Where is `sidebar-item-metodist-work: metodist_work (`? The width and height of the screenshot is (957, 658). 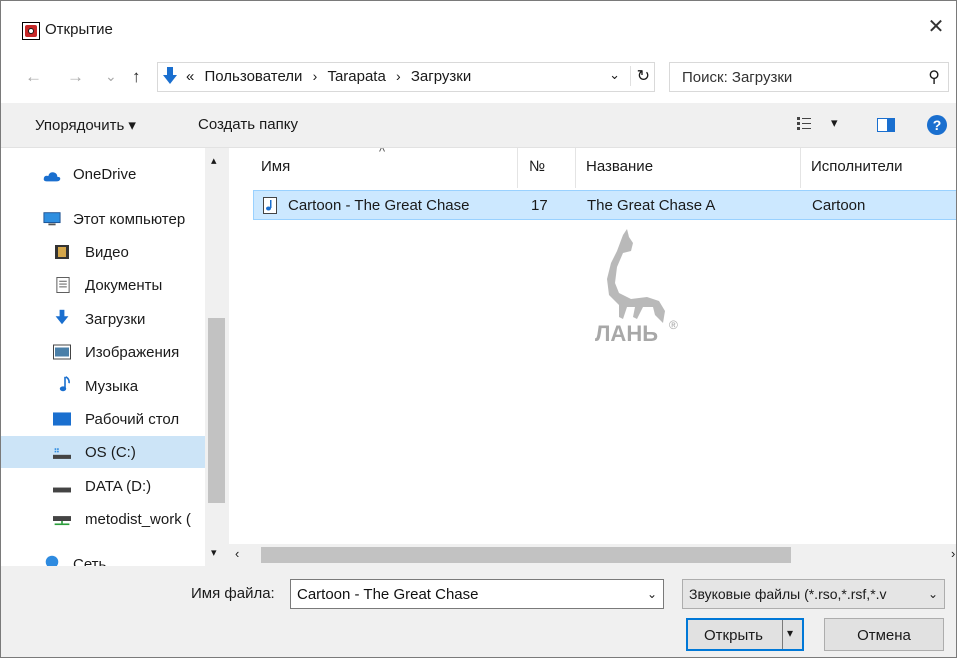 sidebar-item-metodist-work: metodist_work ( is located at coordinates (103, 519).